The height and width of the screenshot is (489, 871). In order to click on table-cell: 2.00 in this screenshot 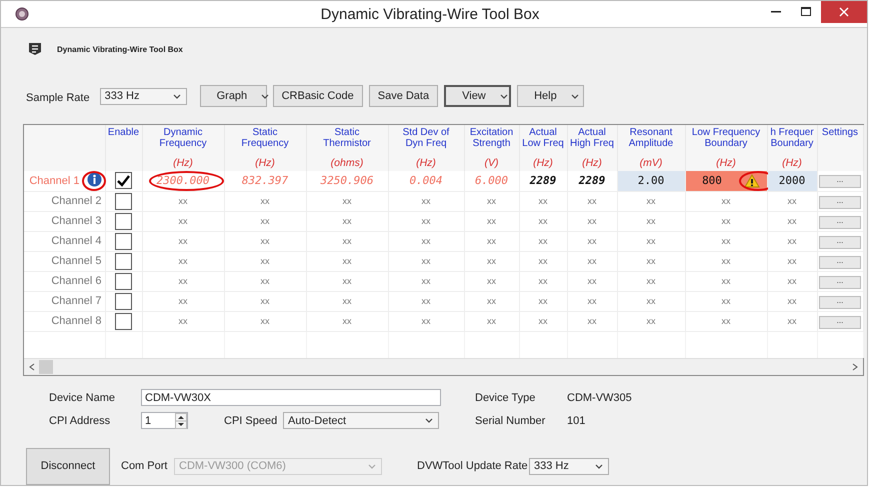, I will do `click(651, 181)`.